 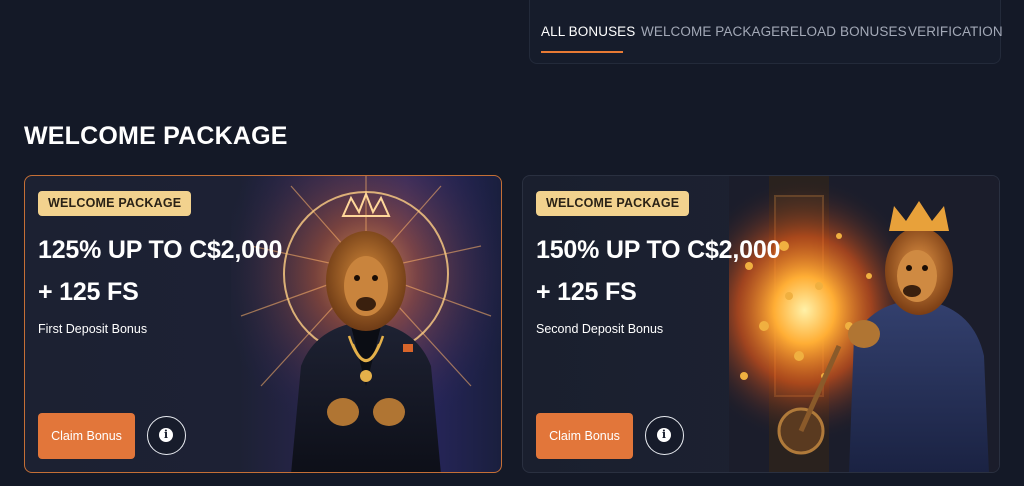 What do you see at coordinates (843, 31) in the screenshot?
I see `tab-reload-bonuses: RELOAD BONUSES` at bounding box center [843, 31].